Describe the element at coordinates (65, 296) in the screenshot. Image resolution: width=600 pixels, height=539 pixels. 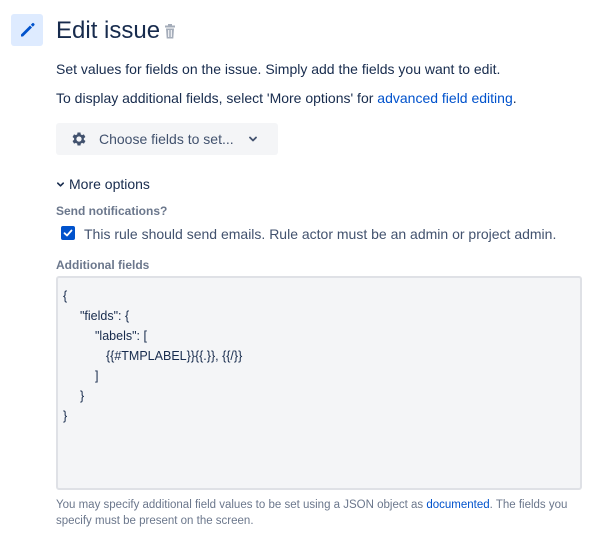
I see `code-line: {` at that location.